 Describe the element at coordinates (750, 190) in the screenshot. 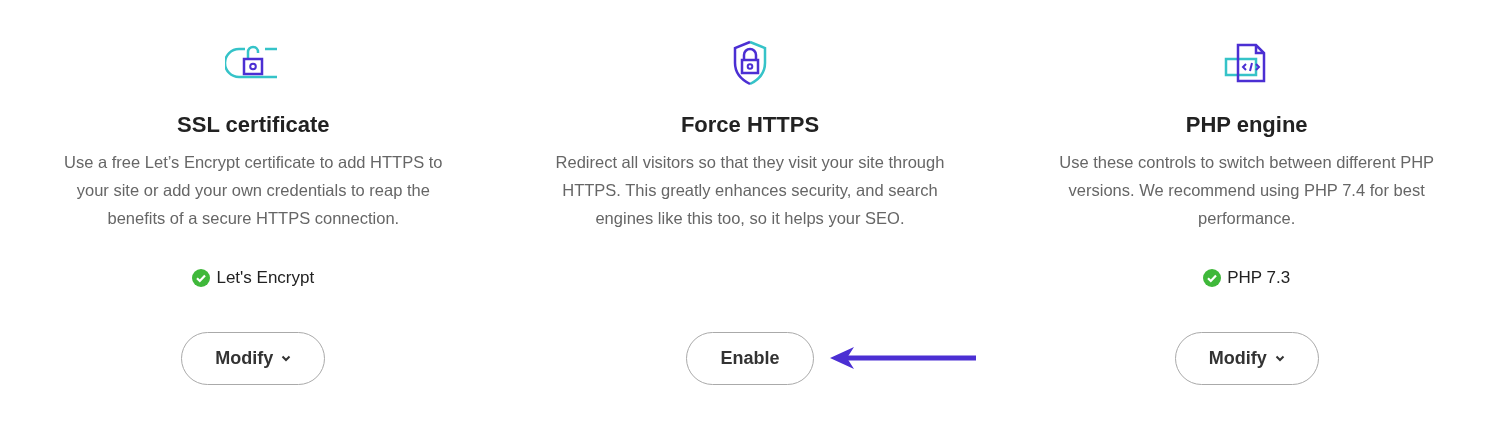

I see `feature-description: Redirect all visitors so that they visit your site through HTTPS. This greatly enhances security, and search engines like this too, so it helps your SEO.` at that location.